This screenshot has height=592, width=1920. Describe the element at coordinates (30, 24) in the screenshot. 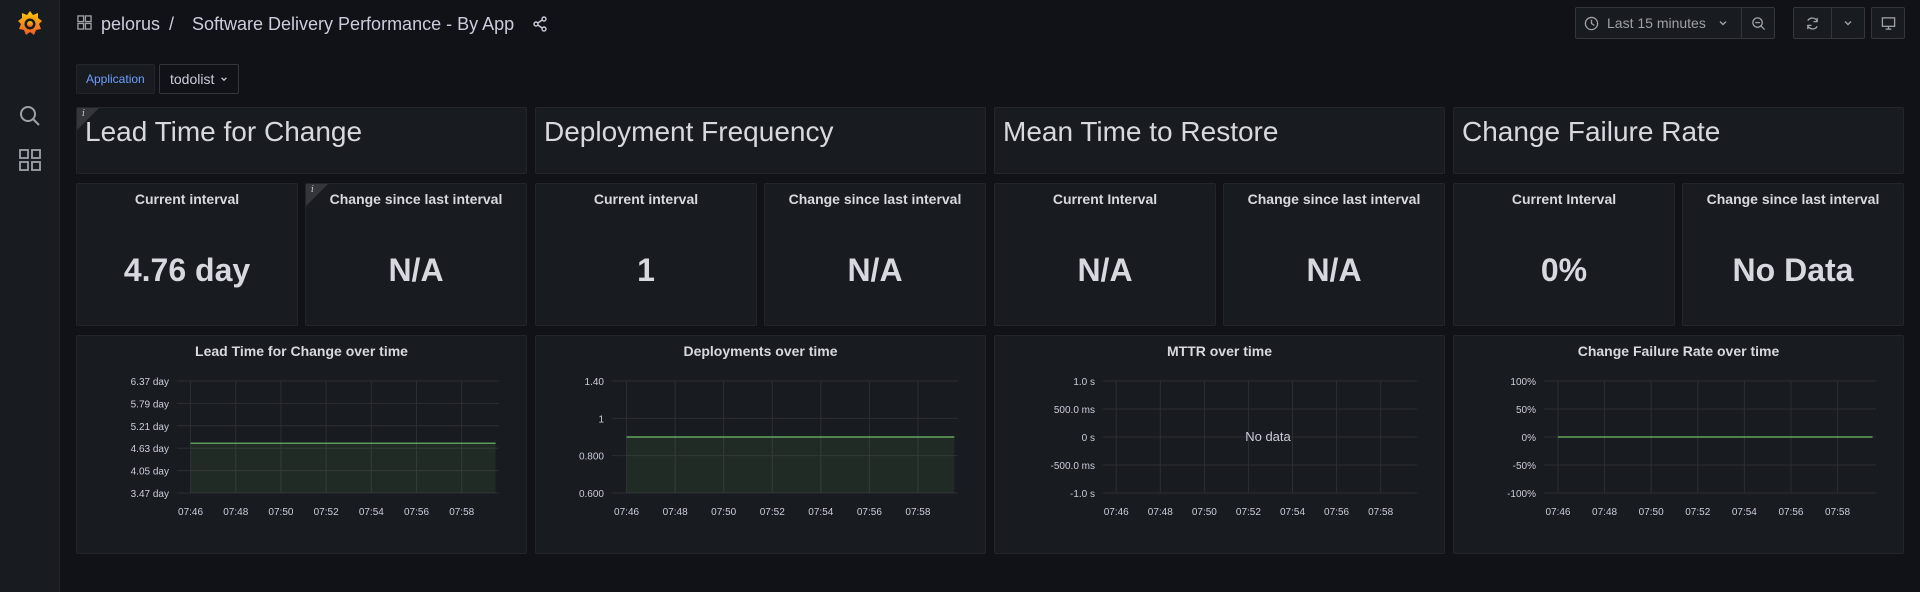

I see `grafana-logo-icon` at that location.